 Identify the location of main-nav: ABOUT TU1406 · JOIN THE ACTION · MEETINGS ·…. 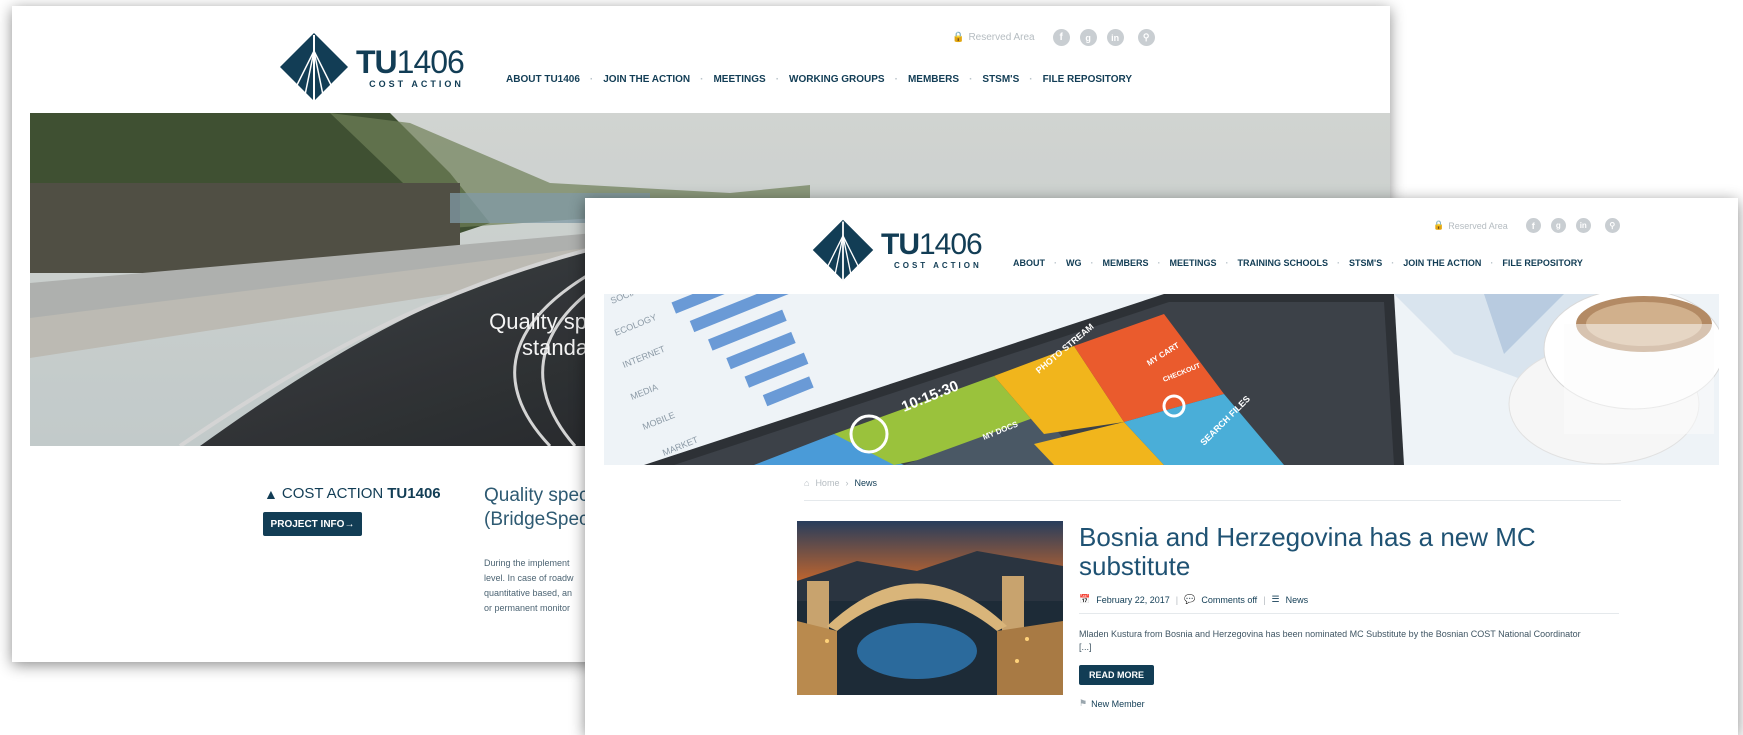
(819, 79).